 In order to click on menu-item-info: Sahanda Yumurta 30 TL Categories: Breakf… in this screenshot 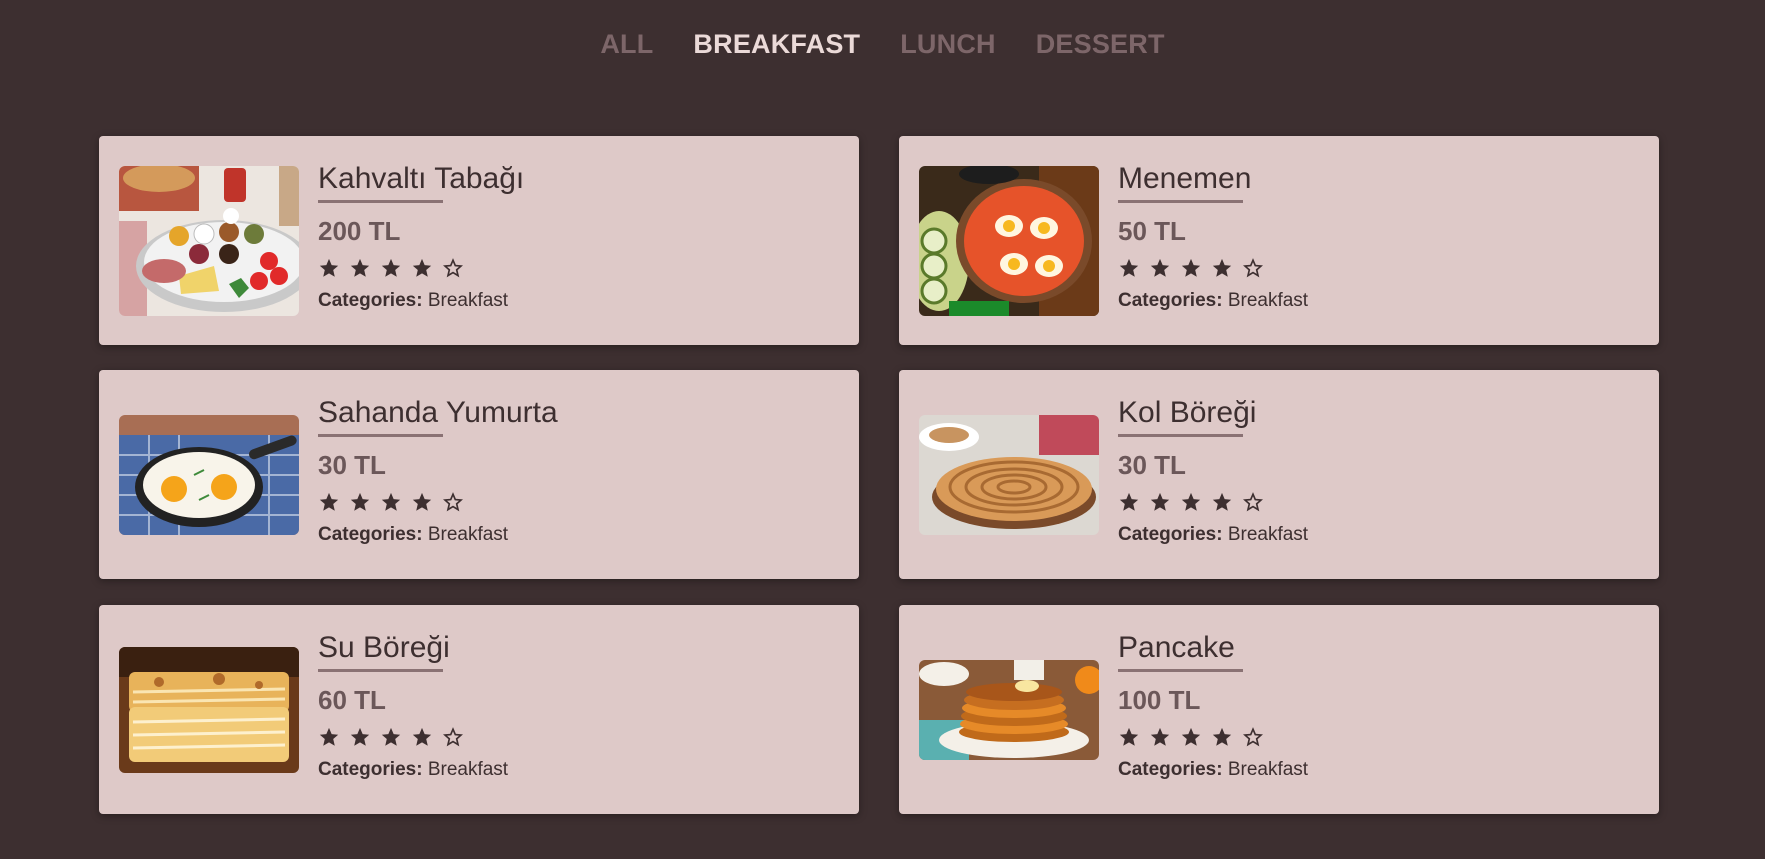, I will do `click(578, 470)`.